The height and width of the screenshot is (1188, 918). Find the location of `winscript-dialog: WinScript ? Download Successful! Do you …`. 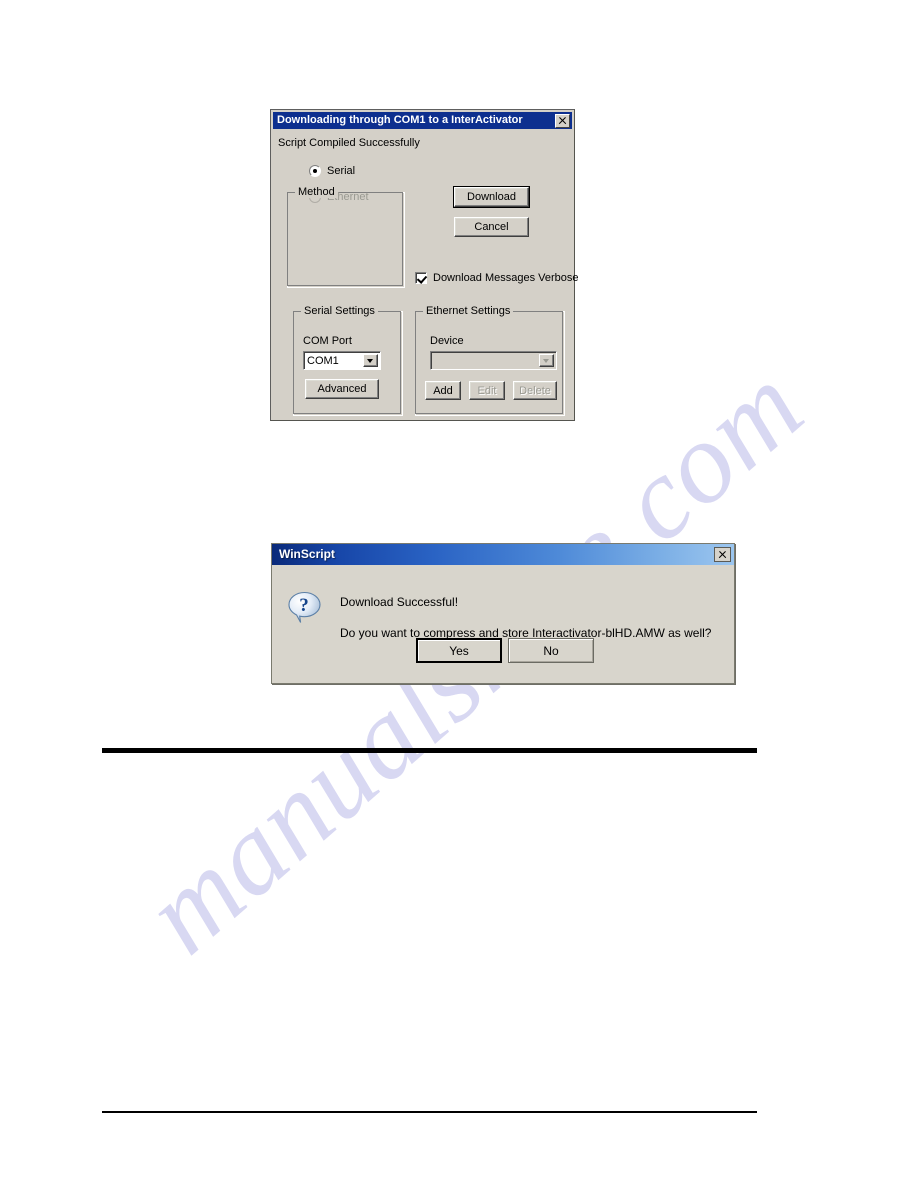

winscript-dialog: WinScript ? Download Successful! Do you … is located at coordinates (503, 613).